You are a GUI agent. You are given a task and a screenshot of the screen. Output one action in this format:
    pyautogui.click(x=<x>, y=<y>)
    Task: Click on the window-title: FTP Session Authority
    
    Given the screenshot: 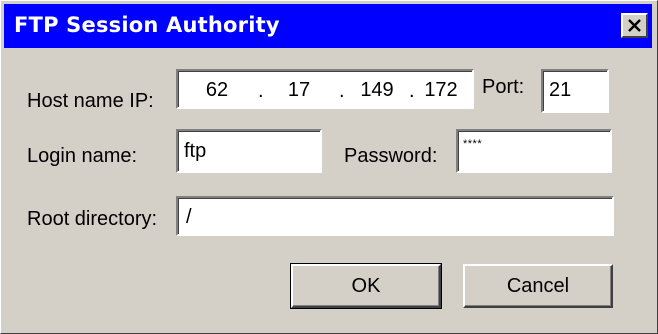 What is the action you would take?
    pyautogui.click(x=147, y=25)
    